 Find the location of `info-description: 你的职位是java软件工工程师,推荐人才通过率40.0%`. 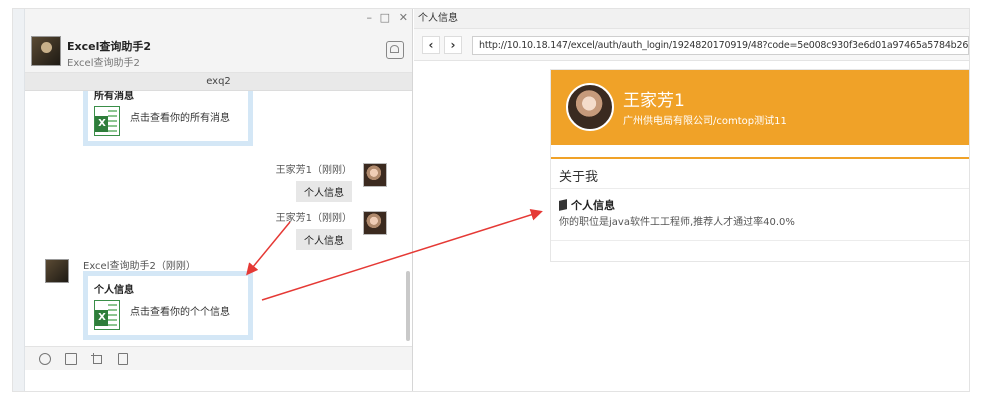

info-description: 你的职位是java软件工工程师,推荐人才通过率40.0% is located at coordinates (677, 222).